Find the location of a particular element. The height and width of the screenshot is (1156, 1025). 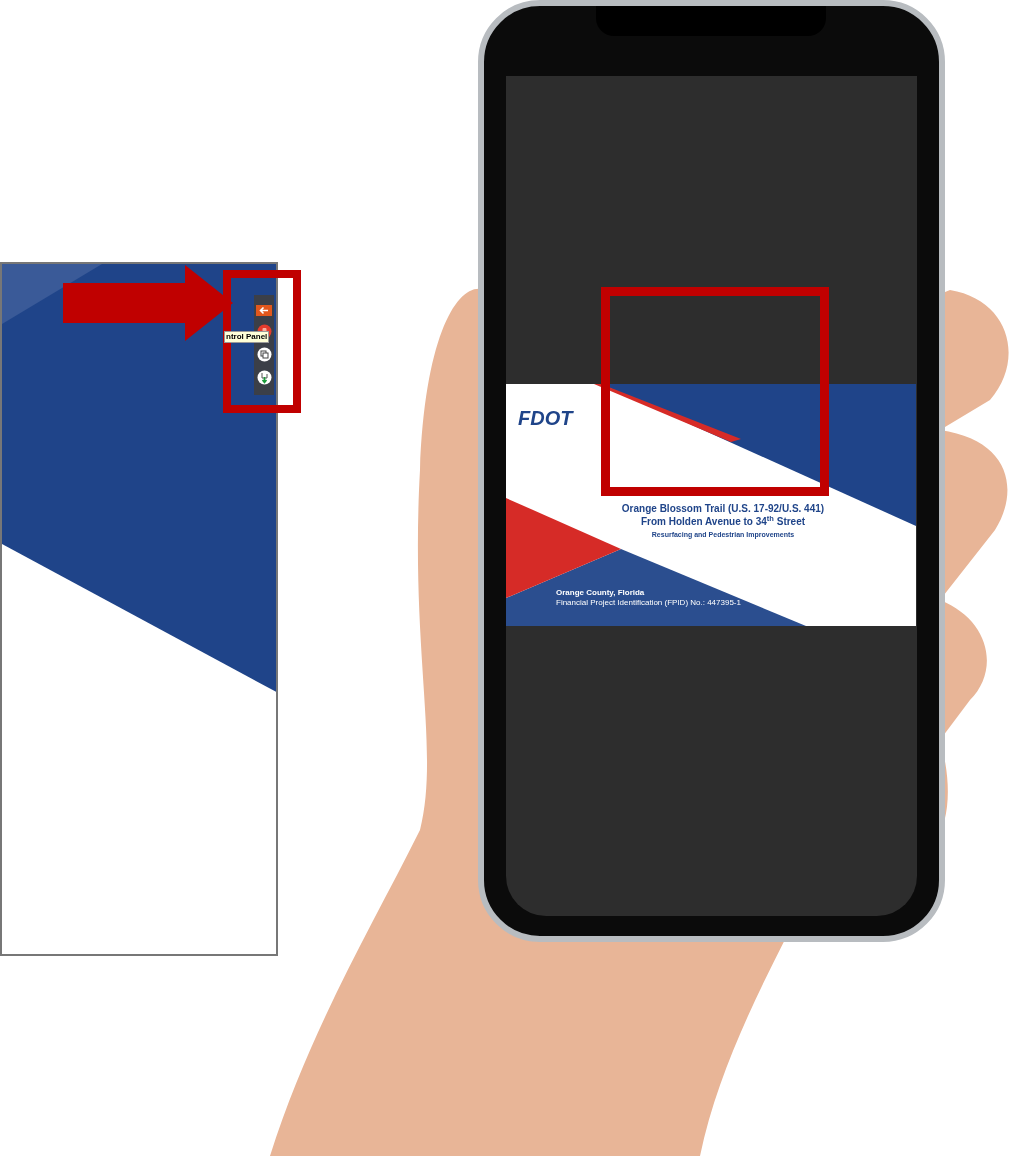

hand-download-icon is located at coordinates (264, 377).